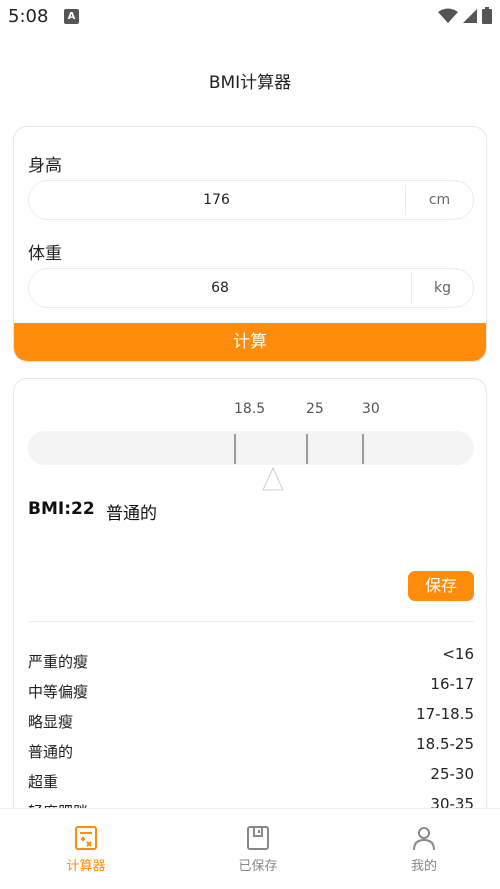 This screenshot has width=500, height=889. Describe the element at coordinates (445, 714) in the screenshot. I see `category-range: 17-18.5` at that location.